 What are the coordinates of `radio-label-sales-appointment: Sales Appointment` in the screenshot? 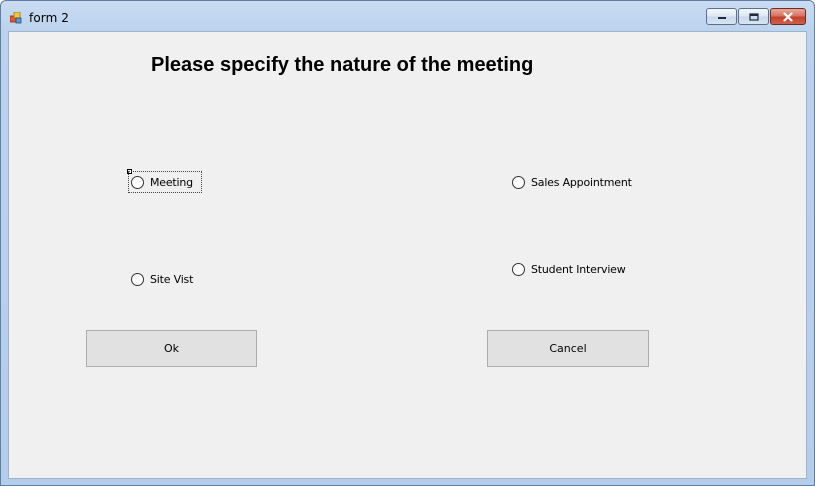 It's located at (581, 182).